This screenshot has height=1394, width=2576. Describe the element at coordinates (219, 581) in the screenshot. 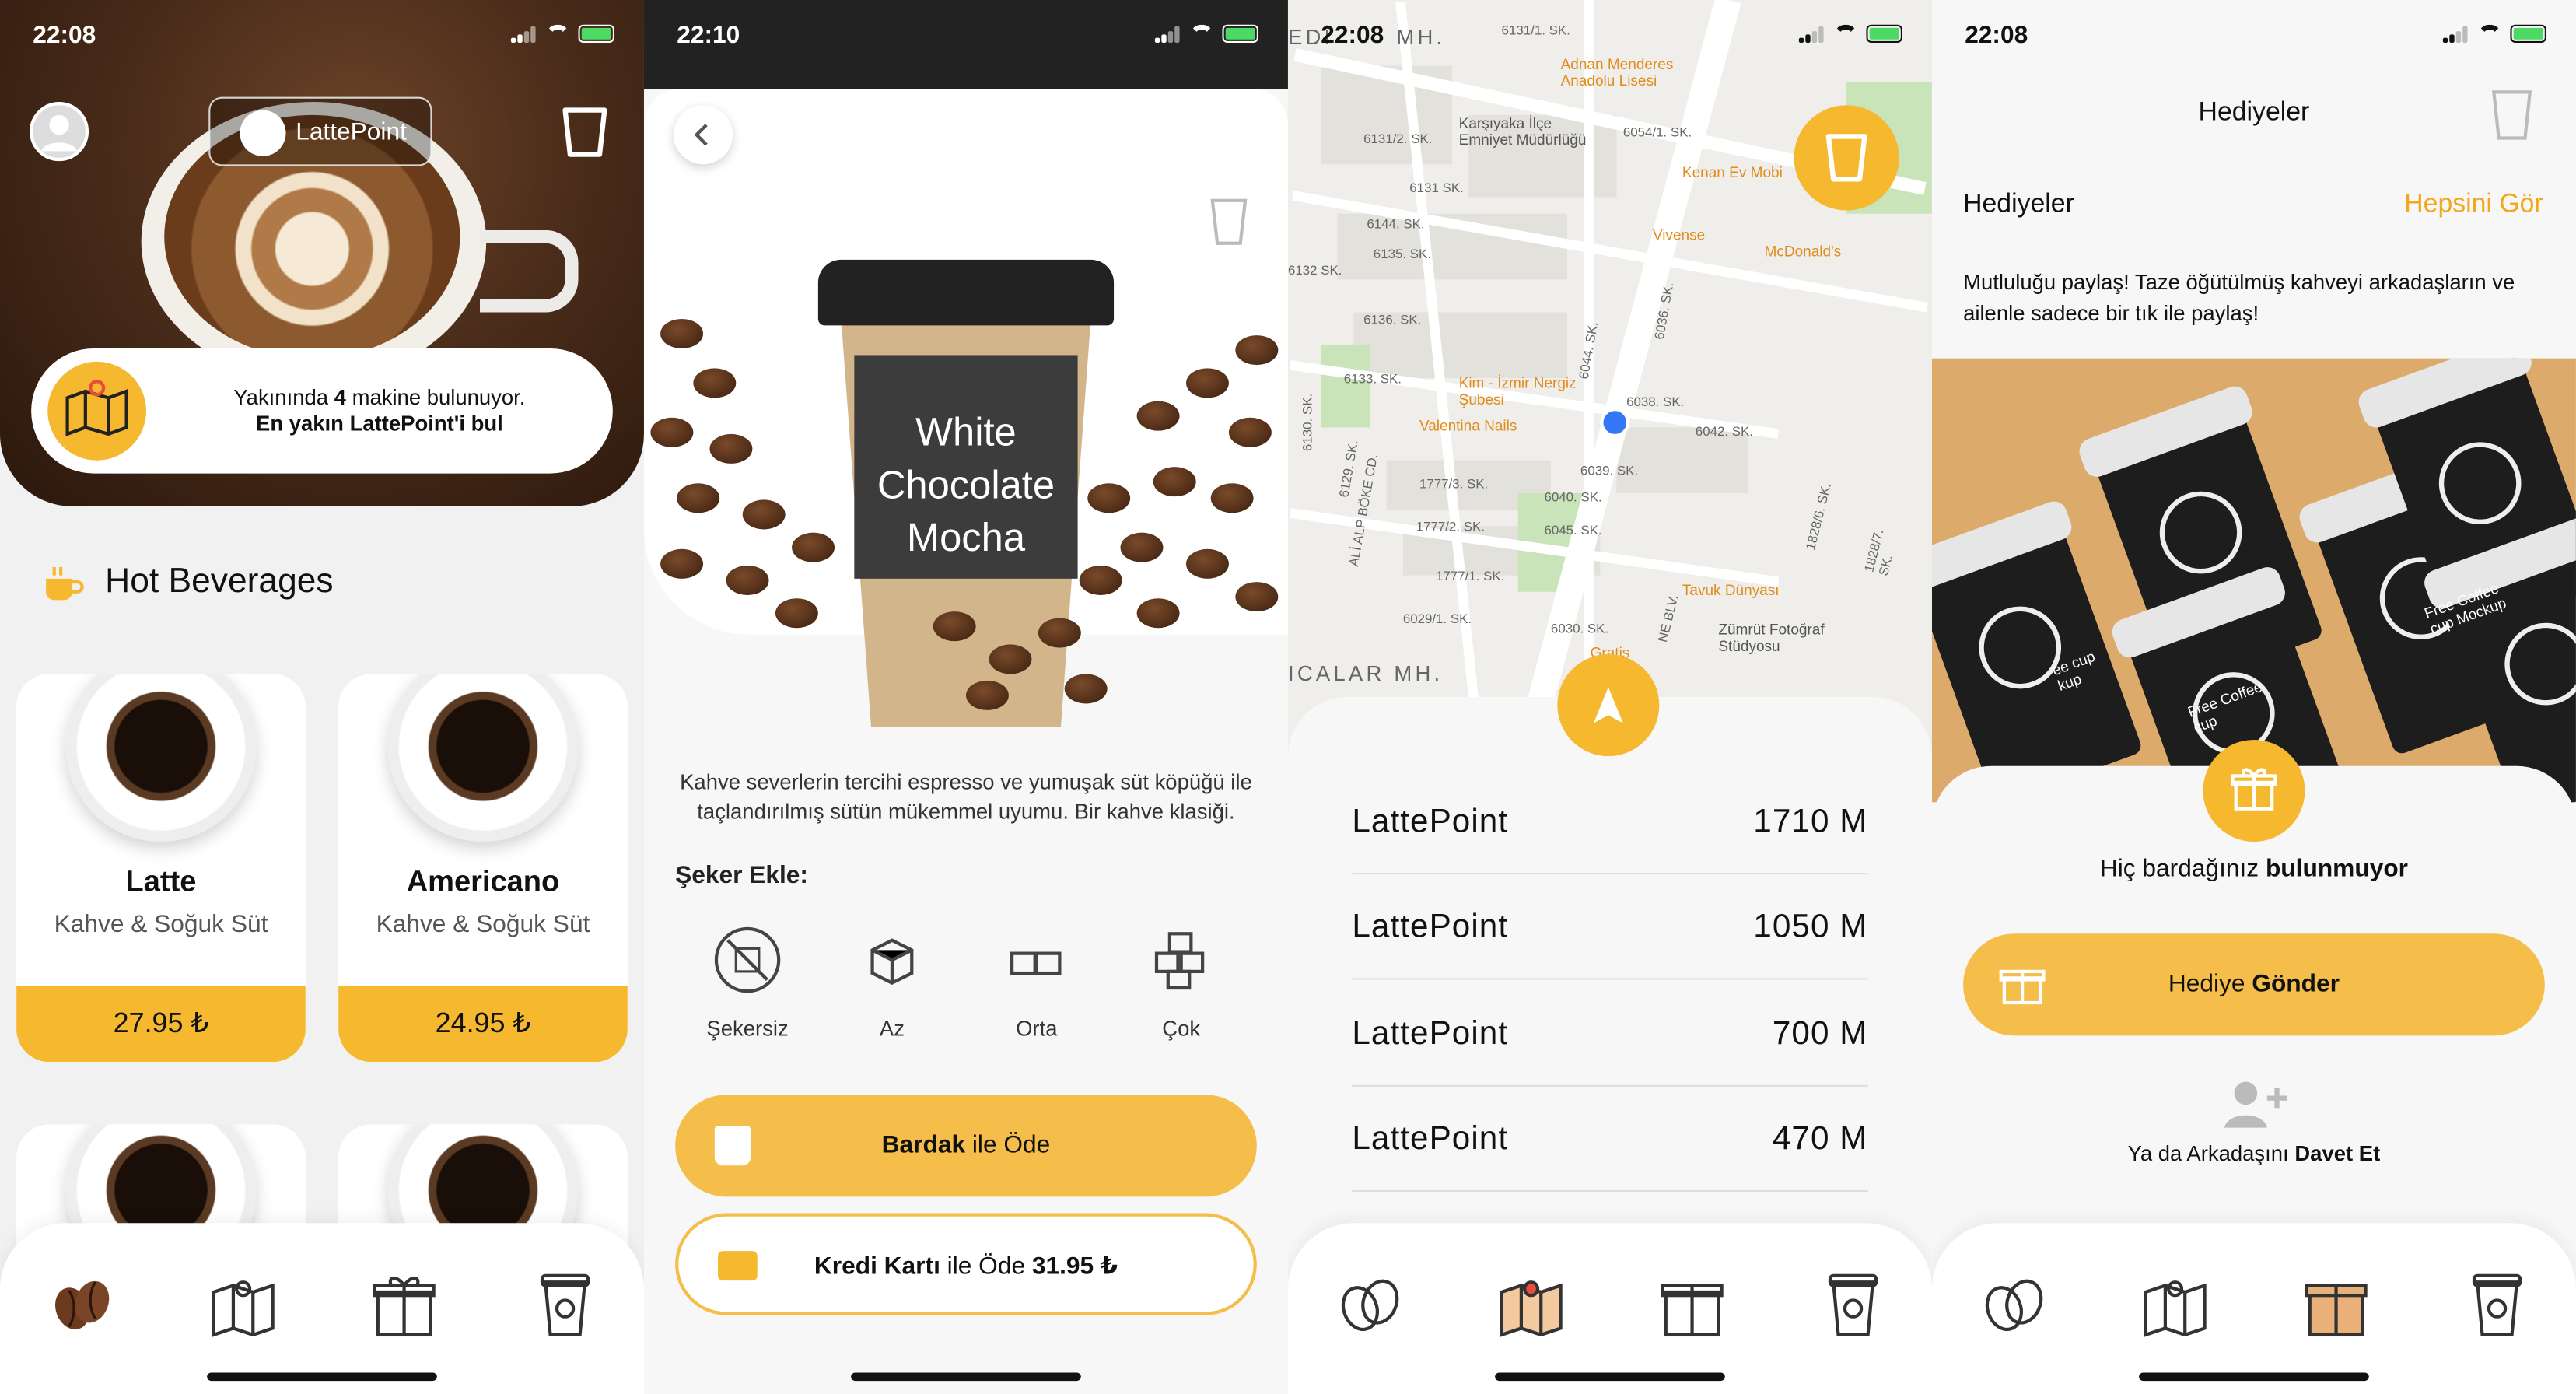

I see `section-title: Hot Beverages` at that location.